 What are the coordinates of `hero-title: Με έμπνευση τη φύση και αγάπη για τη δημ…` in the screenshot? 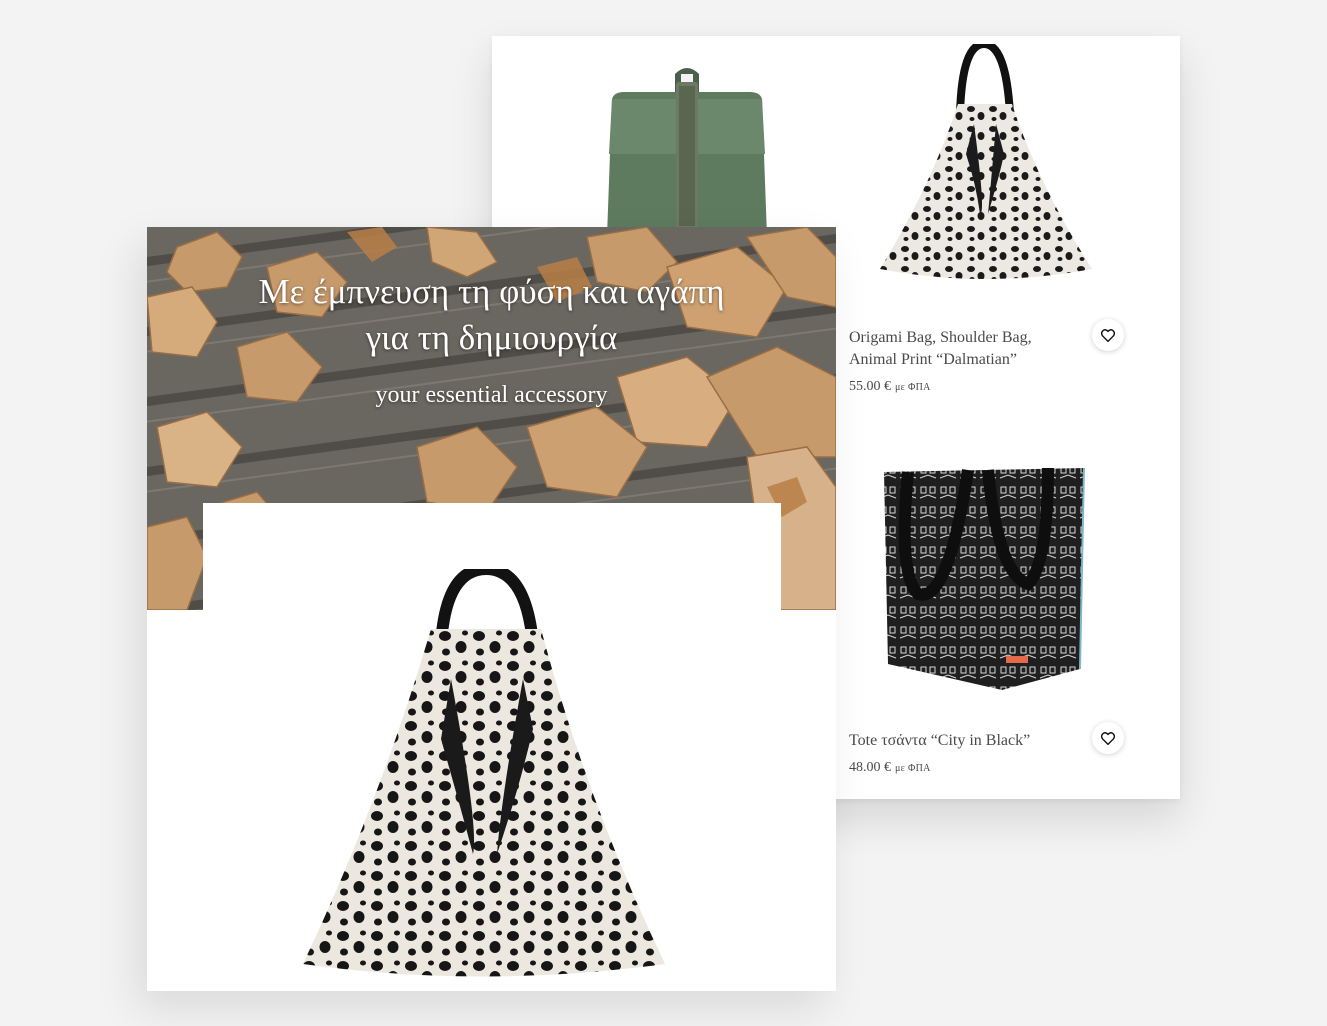 It's located at (491, 315).